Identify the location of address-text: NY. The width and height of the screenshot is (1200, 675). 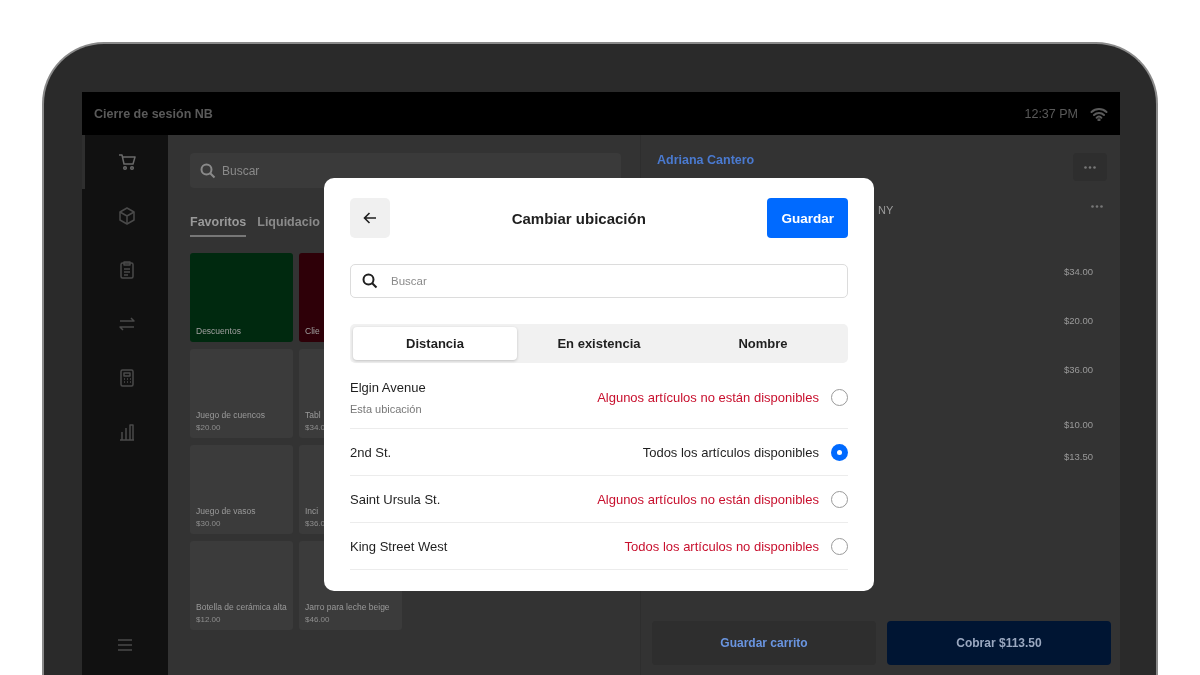
(886, 210).